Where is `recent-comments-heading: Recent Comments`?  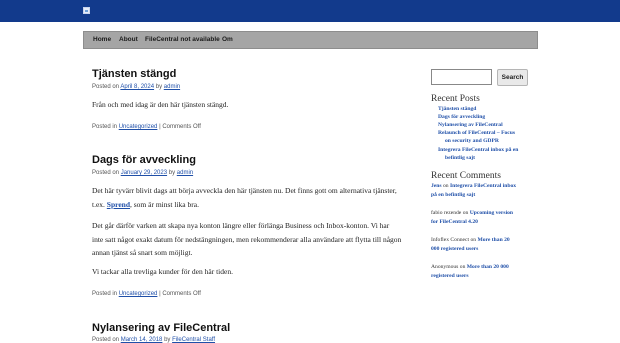
recent-comments-heading: Recent Comments is located at coordinates (466, 176).